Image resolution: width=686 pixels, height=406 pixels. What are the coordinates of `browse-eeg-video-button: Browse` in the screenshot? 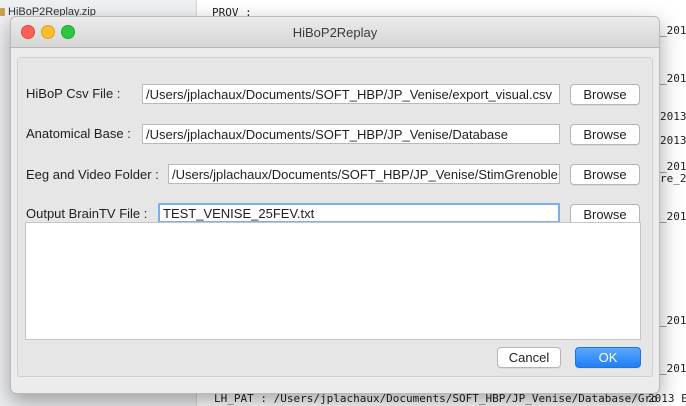 It's located at (605, 174).